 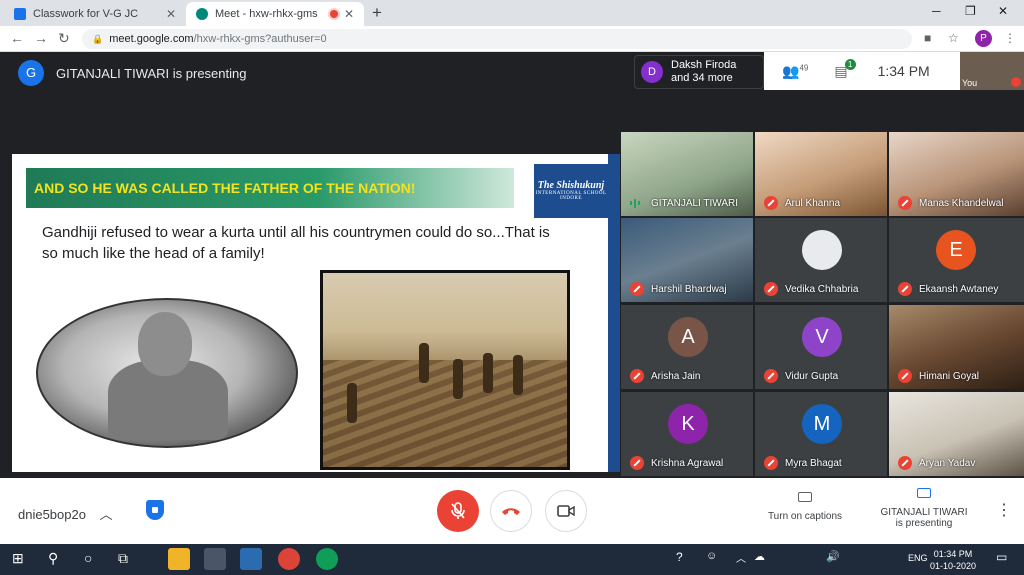 I want to click on tab-classwork: Classwork for V-G JC ✕, so click(x=95, y=14).